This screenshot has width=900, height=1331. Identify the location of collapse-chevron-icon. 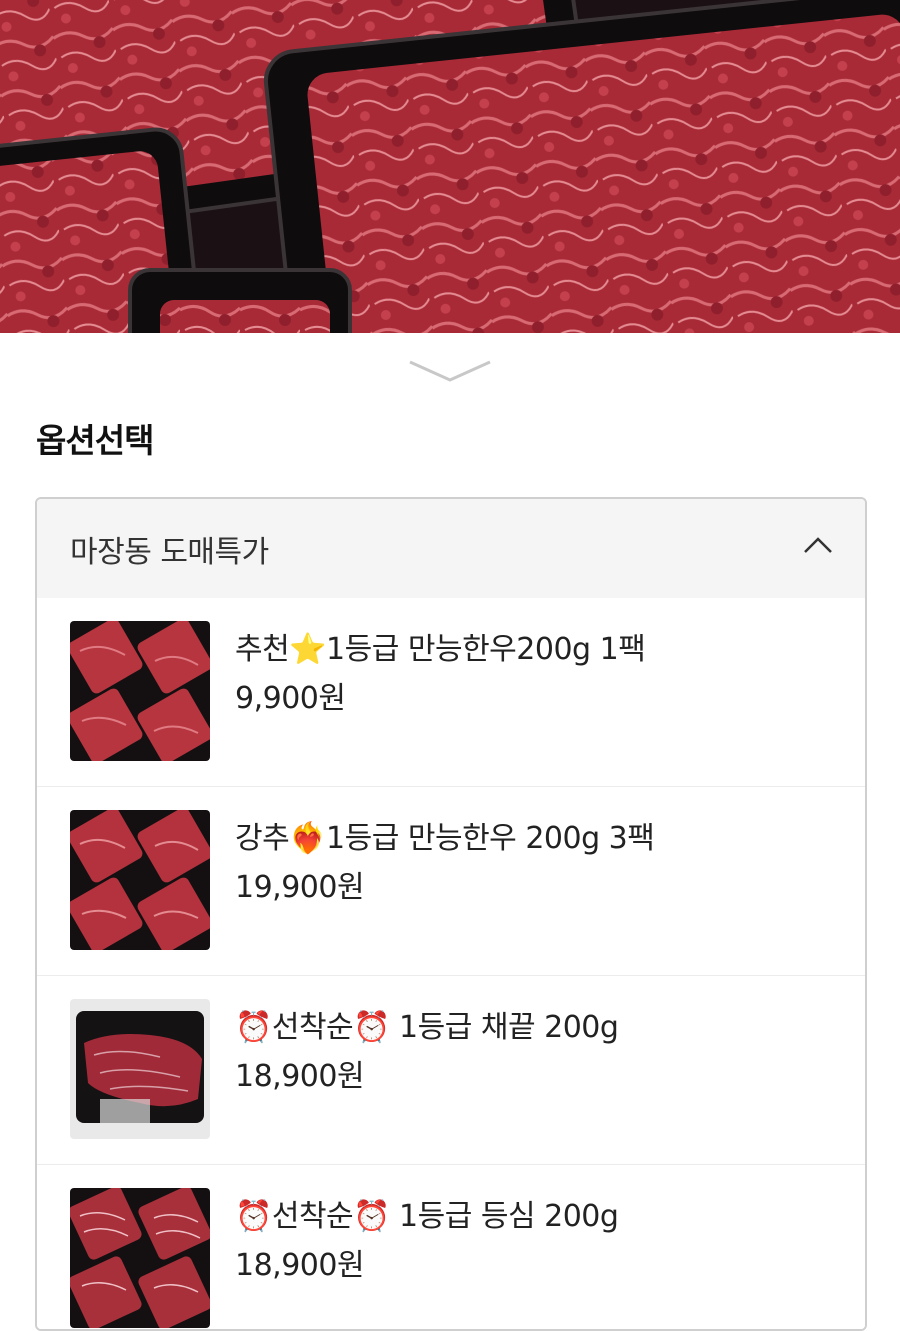
(450, 371).